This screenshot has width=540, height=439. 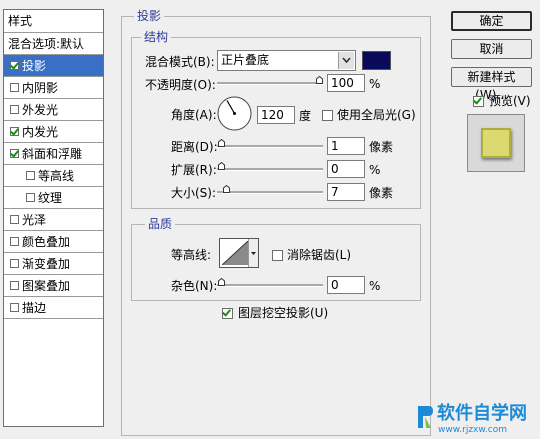 I want to click on global-light-label: 使用全局光(G), so click(x=376, y=115).